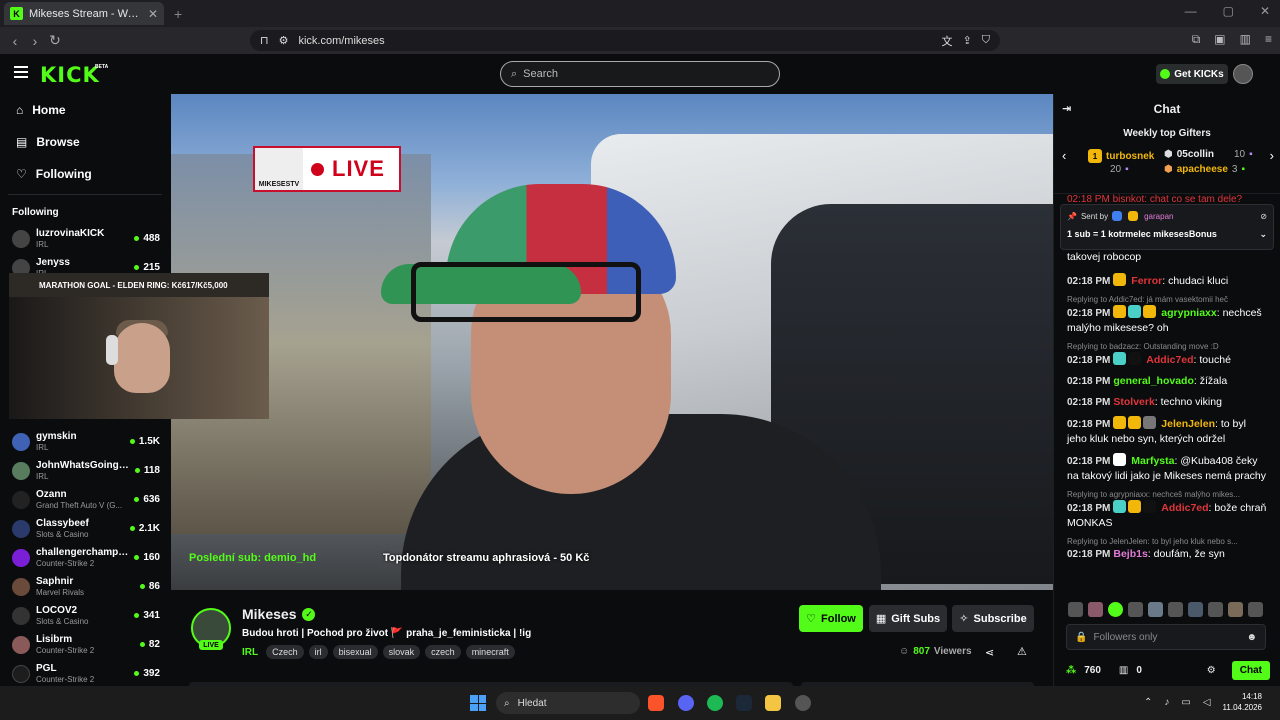 The height and width of the screenshot is (720, 1280). What do you see at coordinates (568, 703) in the screenshot?
I see `taskbar-search: ⌕ Hledat` at bounding box center [568, 703].